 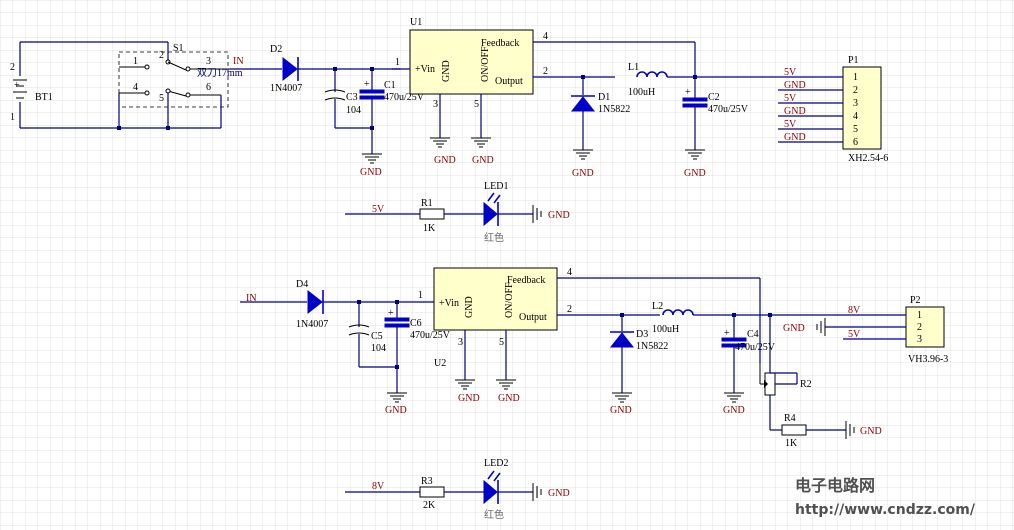 What do you see at coordinates (665, 329) in the screenshot?
I see `l2-value: 100uH` at bounding box center [665, 329].